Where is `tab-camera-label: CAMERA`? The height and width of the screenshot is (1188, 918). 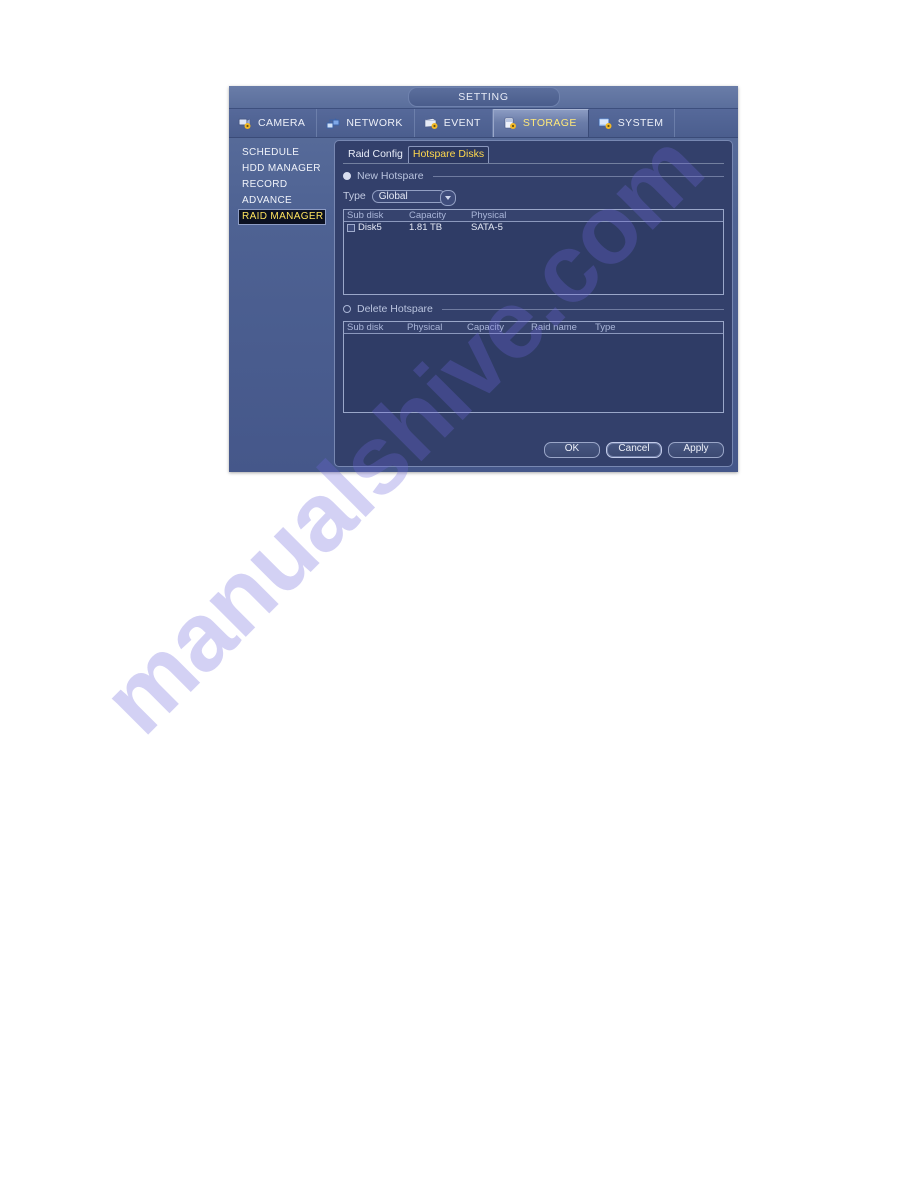 tab-camera-label: CAMERA is located at coordinates (282, 122).